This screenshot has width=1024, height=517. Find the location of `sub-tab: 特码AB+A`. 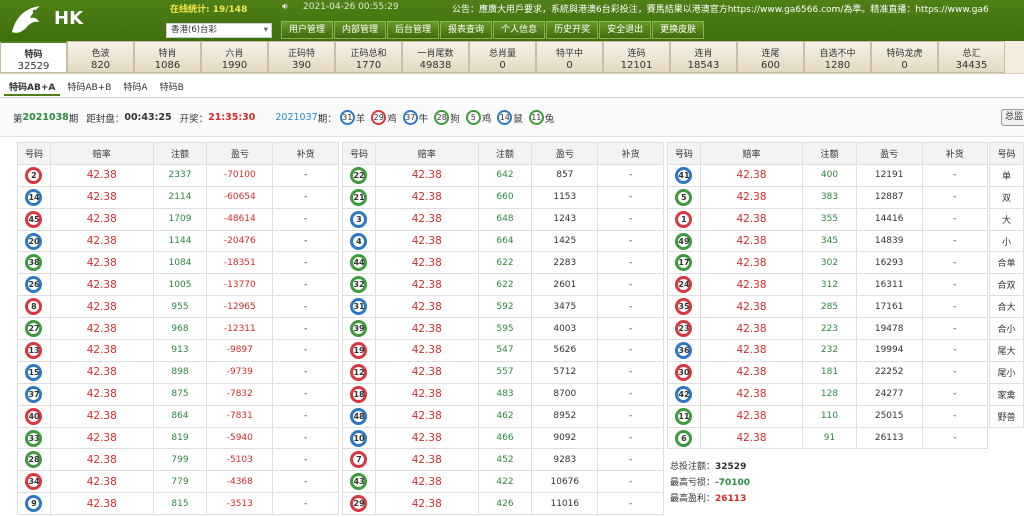

sub-tab: 特码AB+A is located at coordinates (32, 87).